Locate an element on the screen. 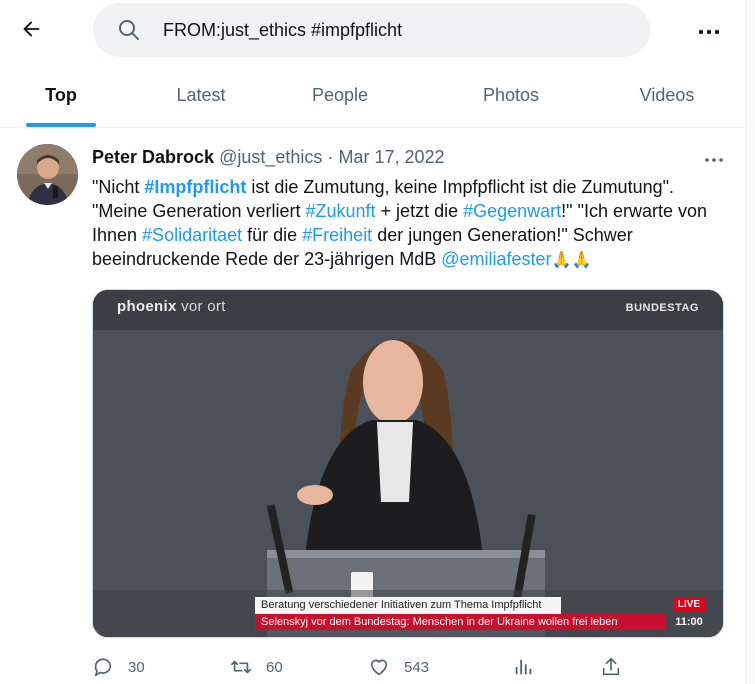 The height and width of the screenshot is (684, 755). reply-icon is located at coordinates (103, 667).